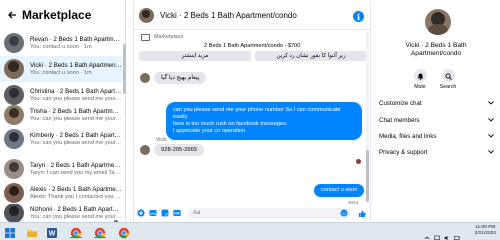 This screenshot has height=240, width=500. What do you see at coordinates (228, 15) in the screenshot?
I see `chat-title: Vicki · 2 Beds 1 Bath Apartment/condo` at bounding box center [228, 15].